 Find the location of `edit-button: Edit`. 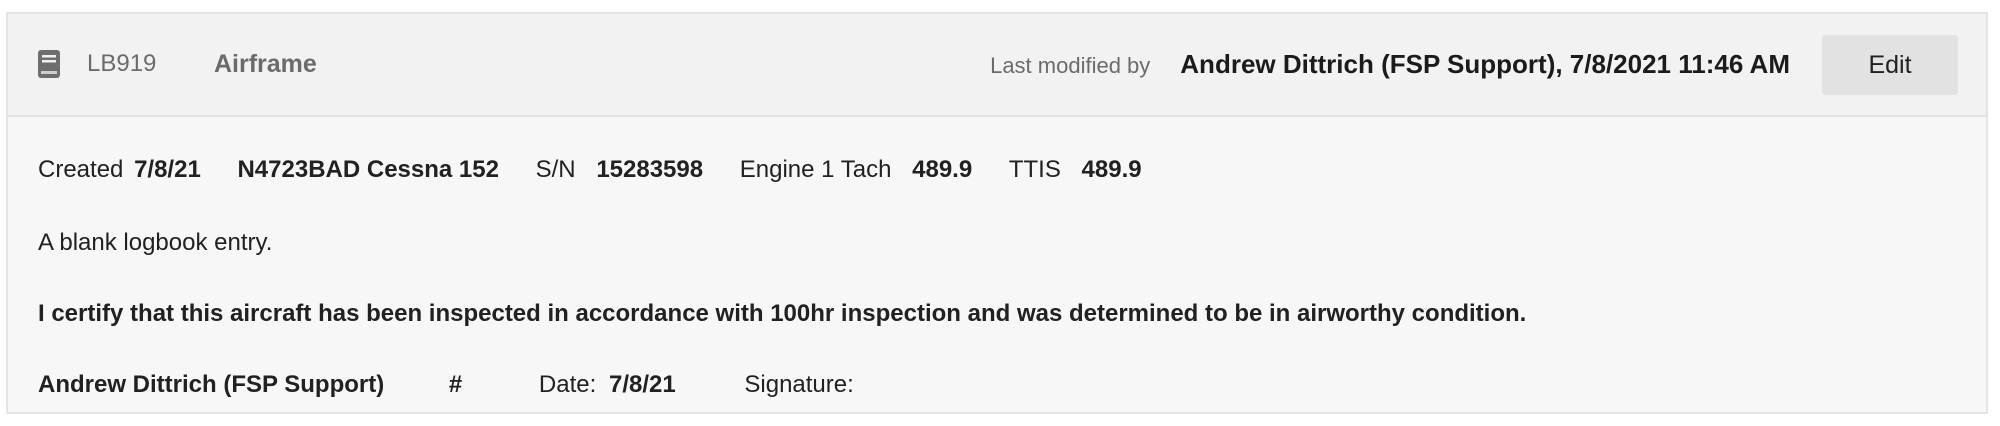

edit-button: Edit is located at coordinates (1890, 65).